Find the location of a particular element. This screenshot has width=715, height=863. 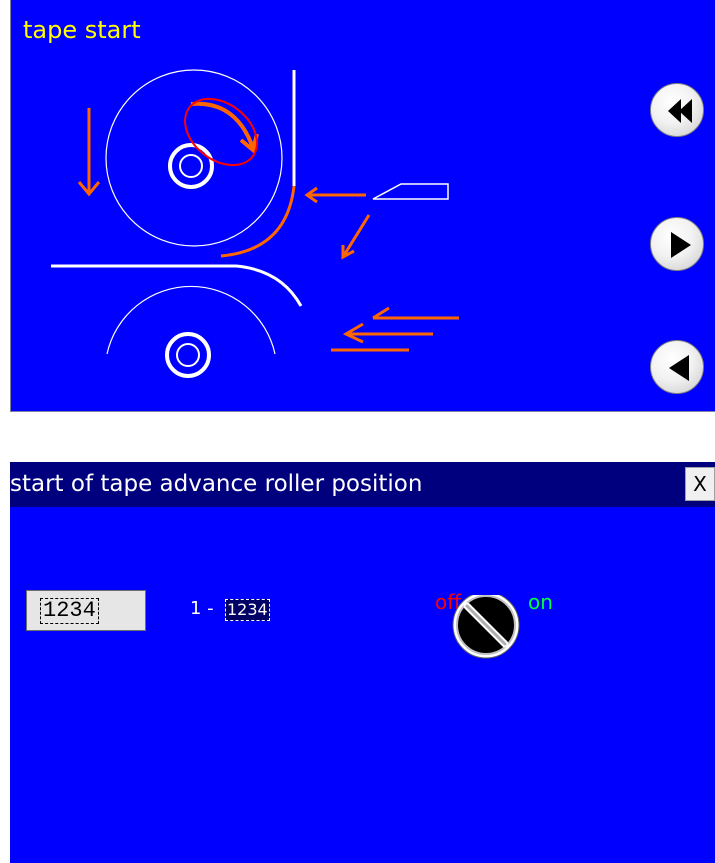

rotation-highlight-ellipse is located at coordinates (221, 132).